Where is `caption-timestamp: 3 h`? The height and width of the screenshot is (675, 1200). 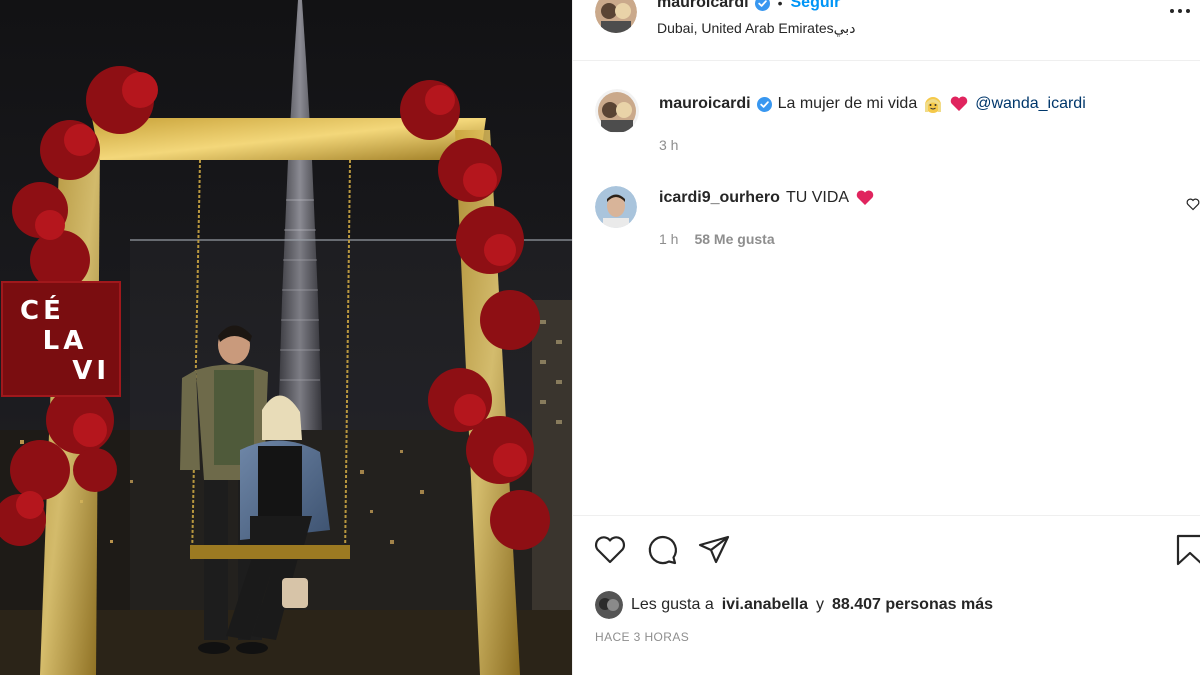 caption-timestamp: 3 h is located at coordinates (668, 145).